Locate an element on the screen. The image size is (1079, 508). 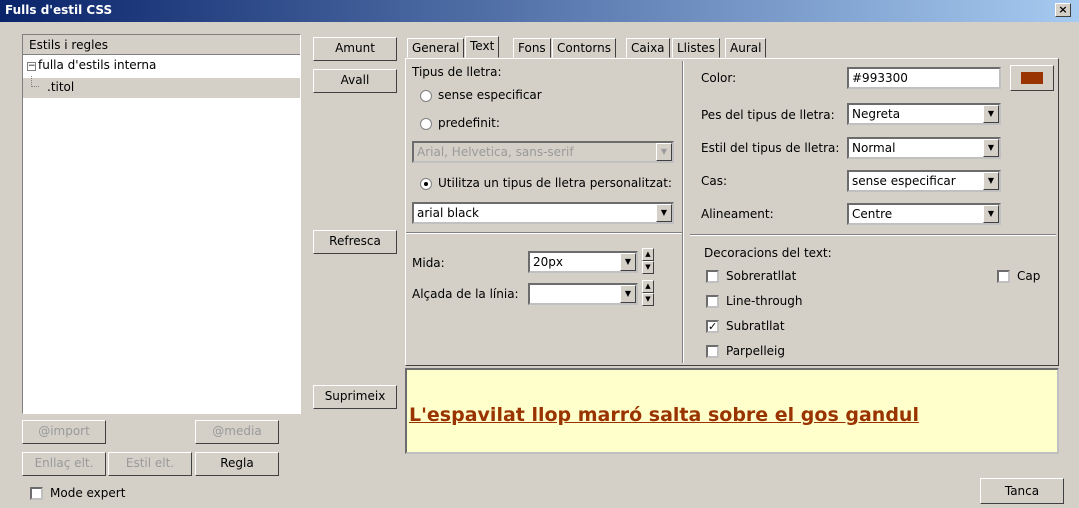
size-select: 20px ▼ is located at coordinates (583, 262).